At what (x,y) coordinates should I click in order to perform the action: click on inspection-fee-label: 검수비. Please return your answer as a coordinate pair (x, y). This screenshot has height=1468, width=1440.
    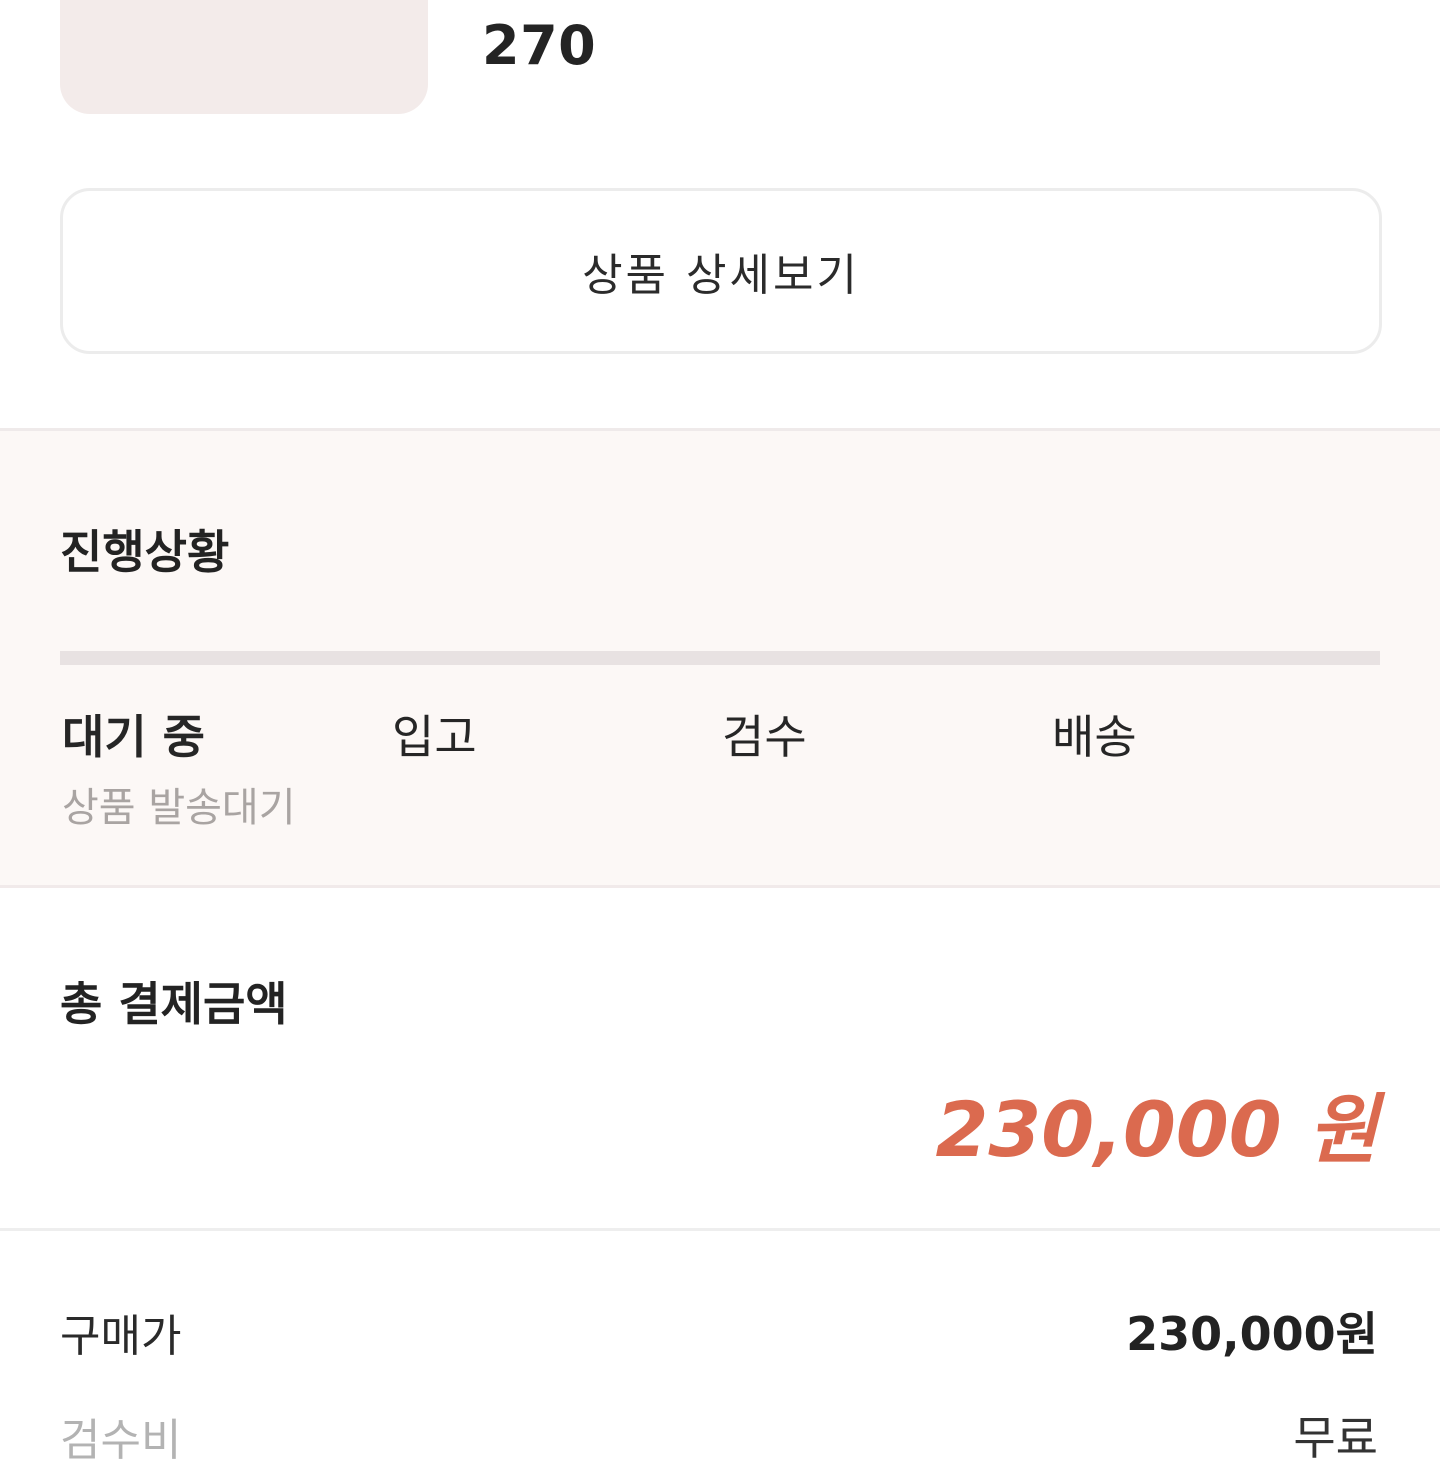
    Looking at the image, I should click on (121, 1440).